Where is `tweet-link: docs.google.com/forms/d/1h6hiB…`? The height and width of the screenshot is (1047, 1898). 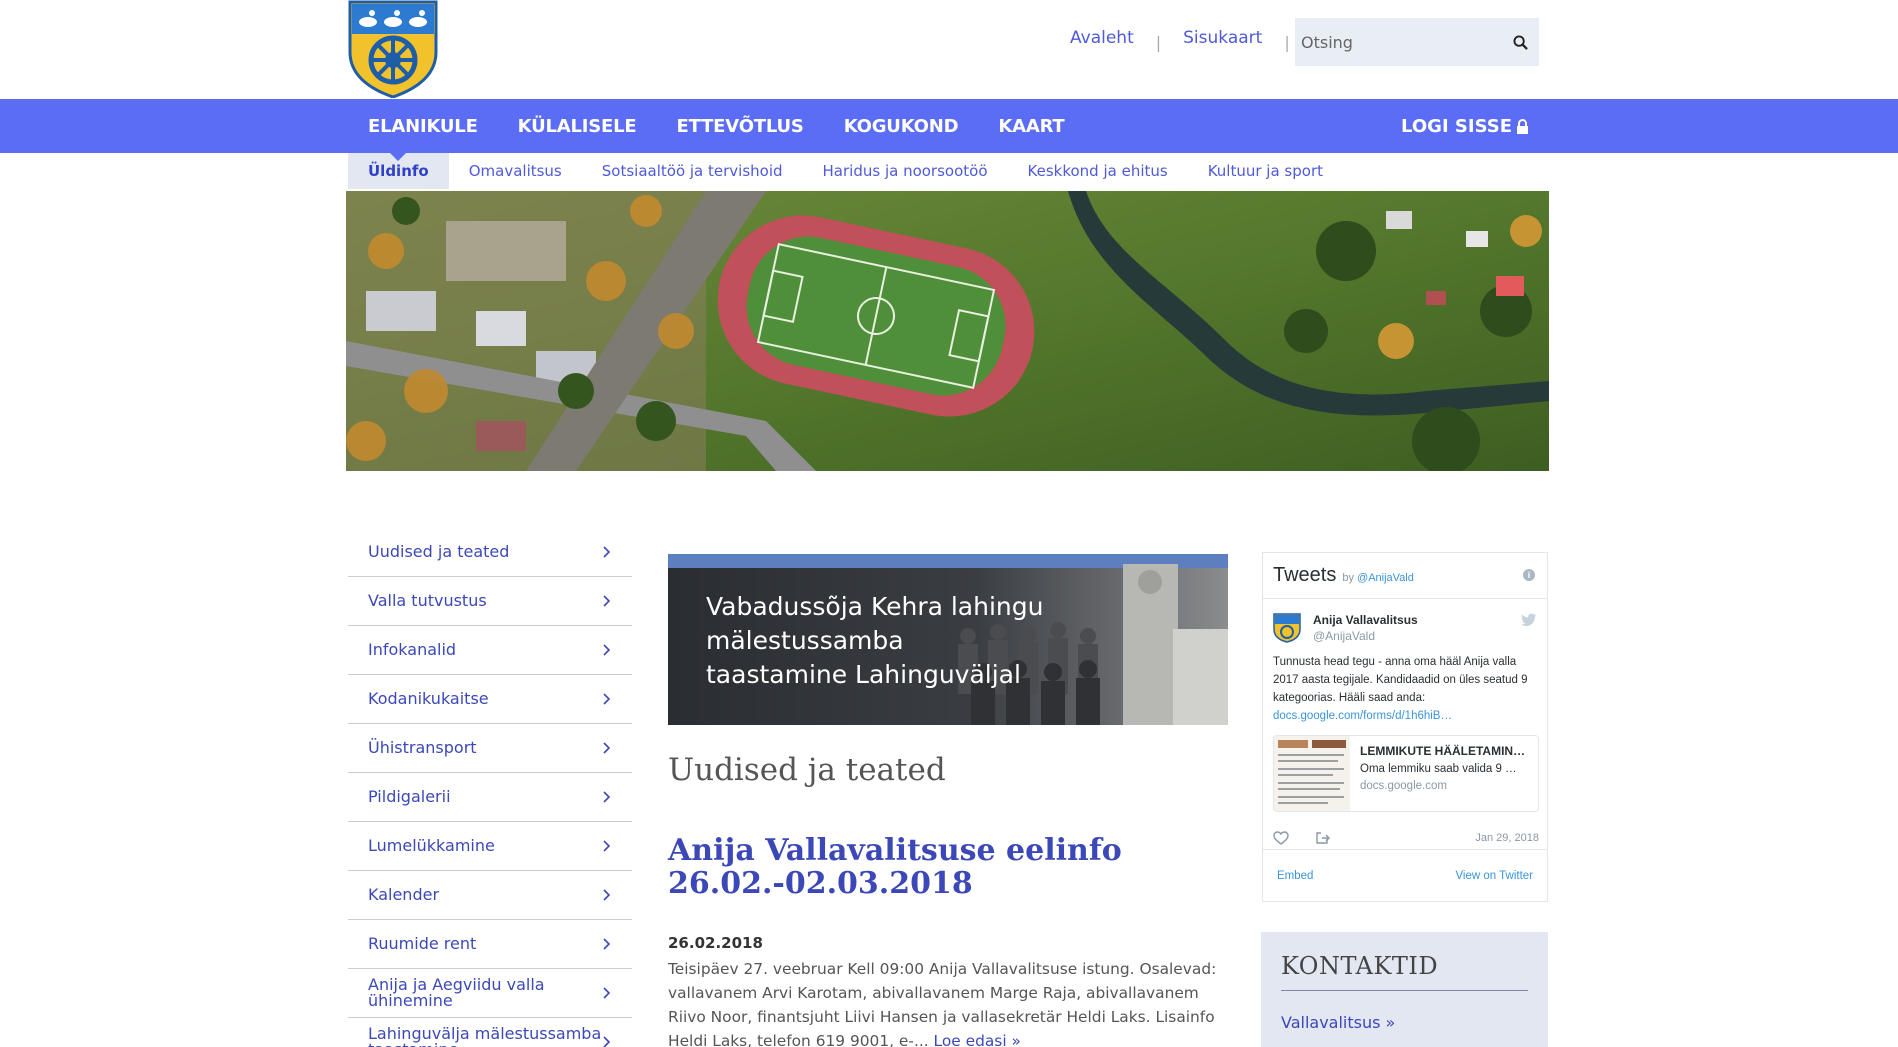 tweet-link: docs.google.com/forms/d/1h6hiB… is located at coordinates (1362, 716).